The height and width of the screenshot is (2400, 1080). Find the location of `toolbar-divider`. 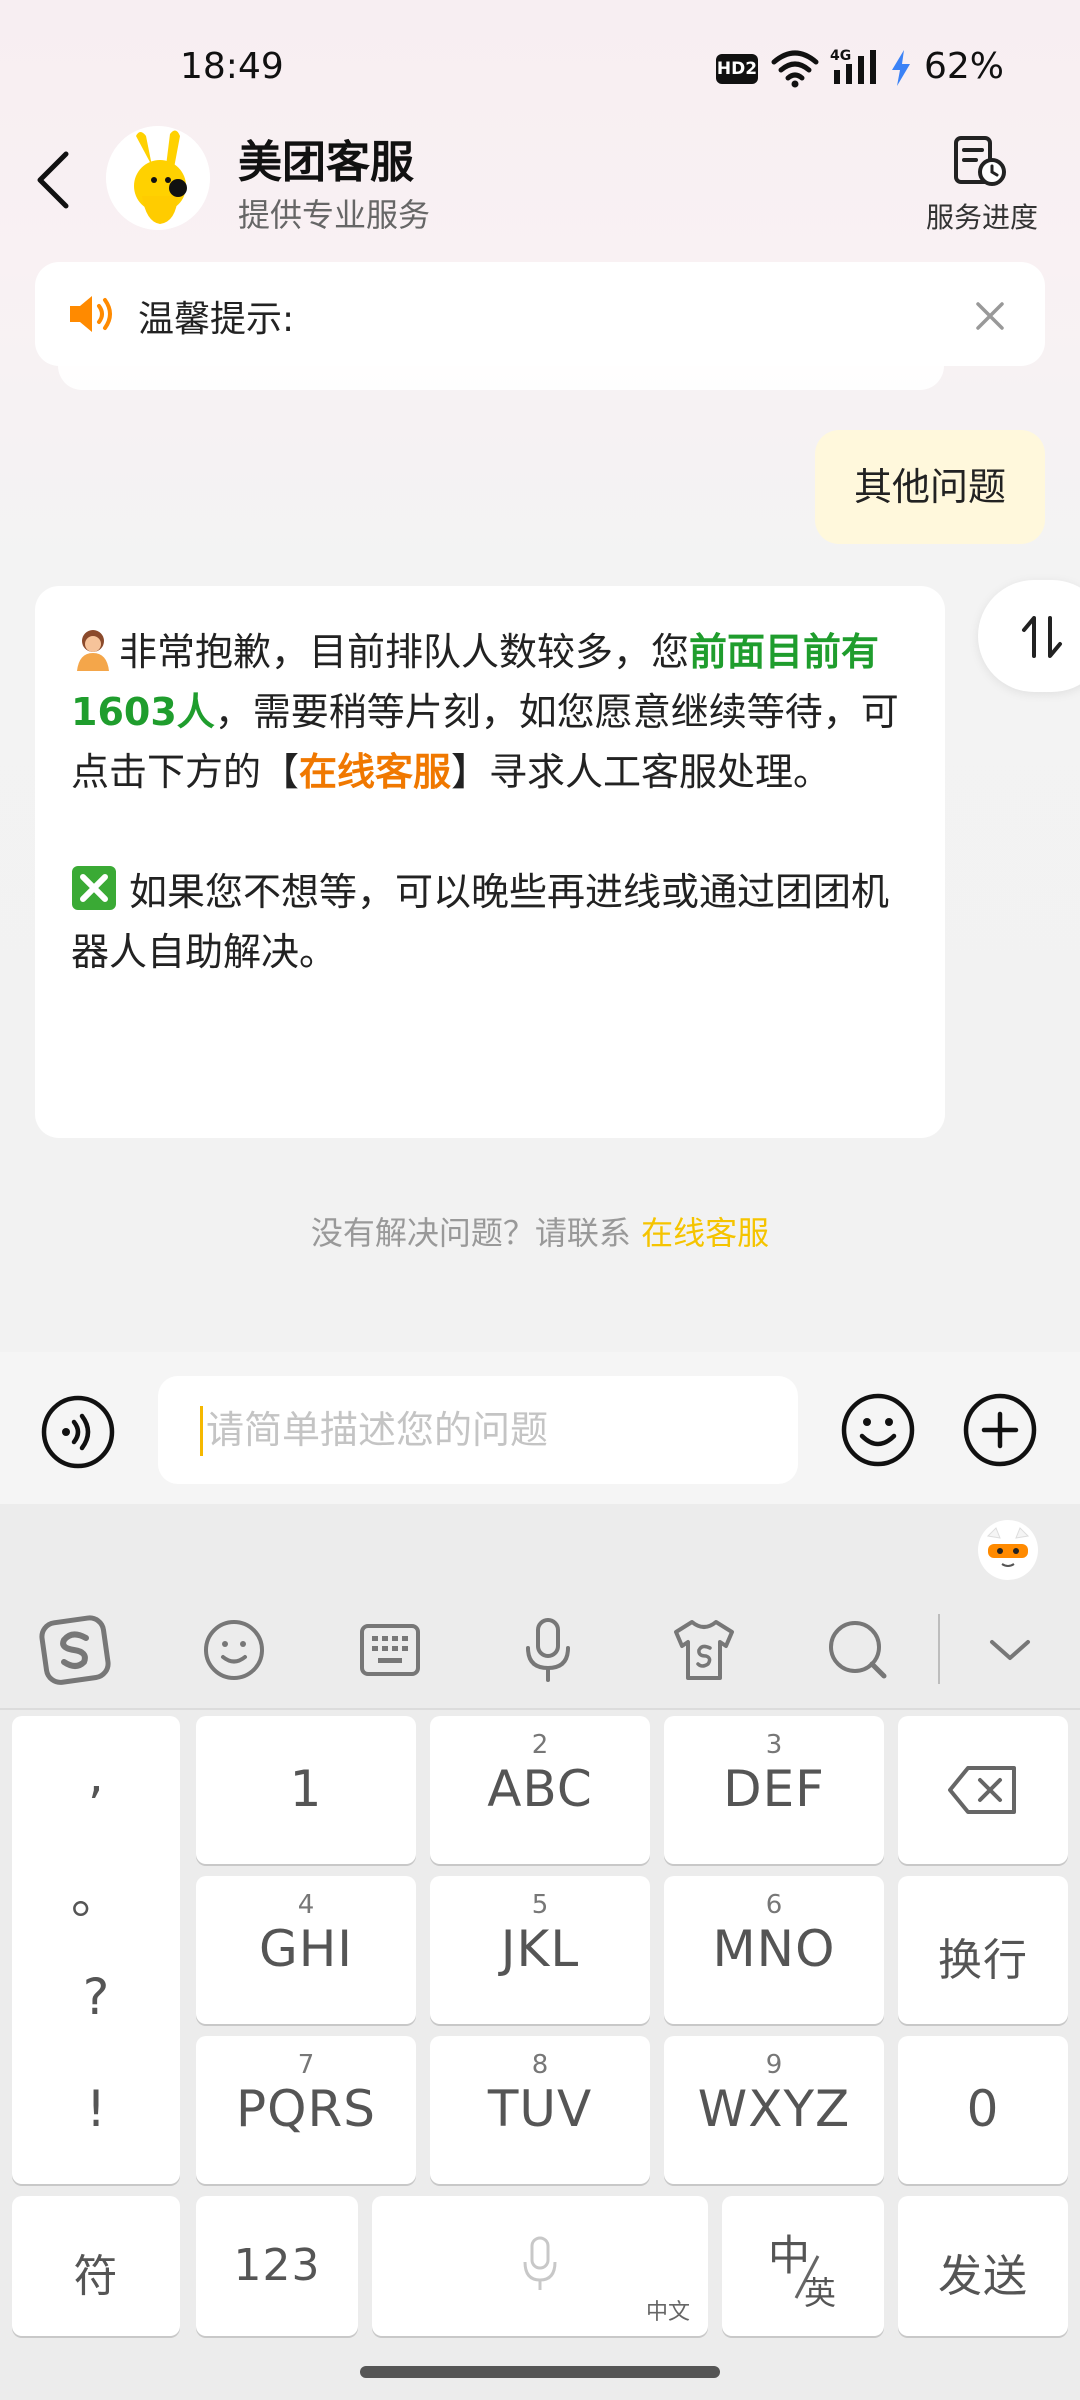

toolbar-divider is located at coordinates (939, 1649).